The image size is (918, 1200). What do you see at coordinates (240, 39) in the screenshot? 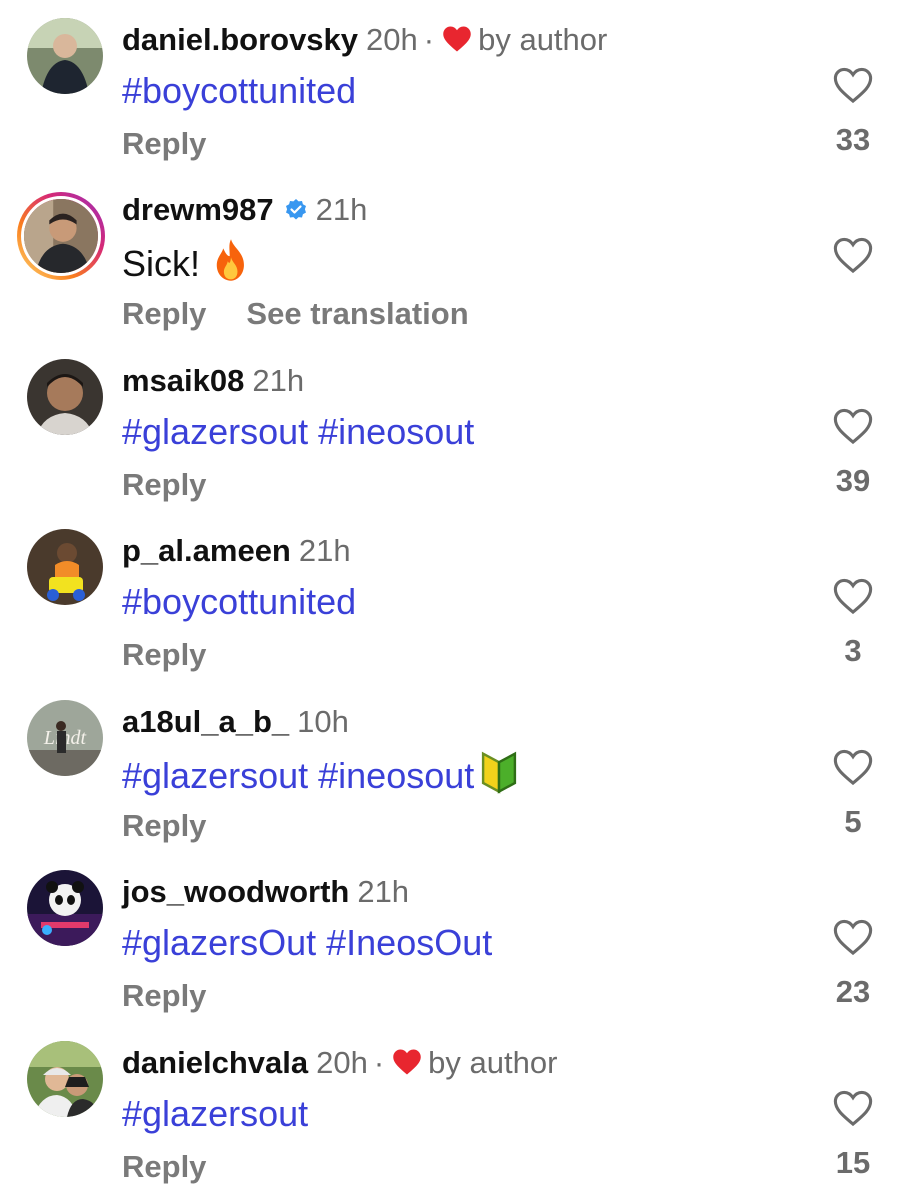
I see `comment-username: daniel.borovsky` at bounding box center [240, 39].